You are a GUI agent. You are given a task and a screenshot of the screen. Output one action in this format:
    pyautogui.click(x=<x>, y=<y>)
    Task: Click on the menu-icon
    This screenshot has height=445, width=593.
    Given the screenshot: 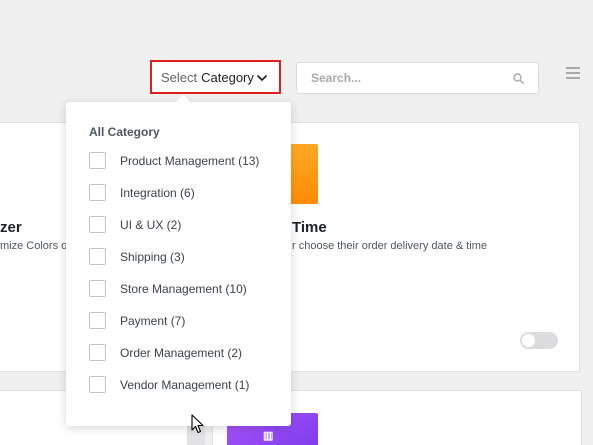 What is the action you would take?
    pyautogui.click(x=573, y=74)
    